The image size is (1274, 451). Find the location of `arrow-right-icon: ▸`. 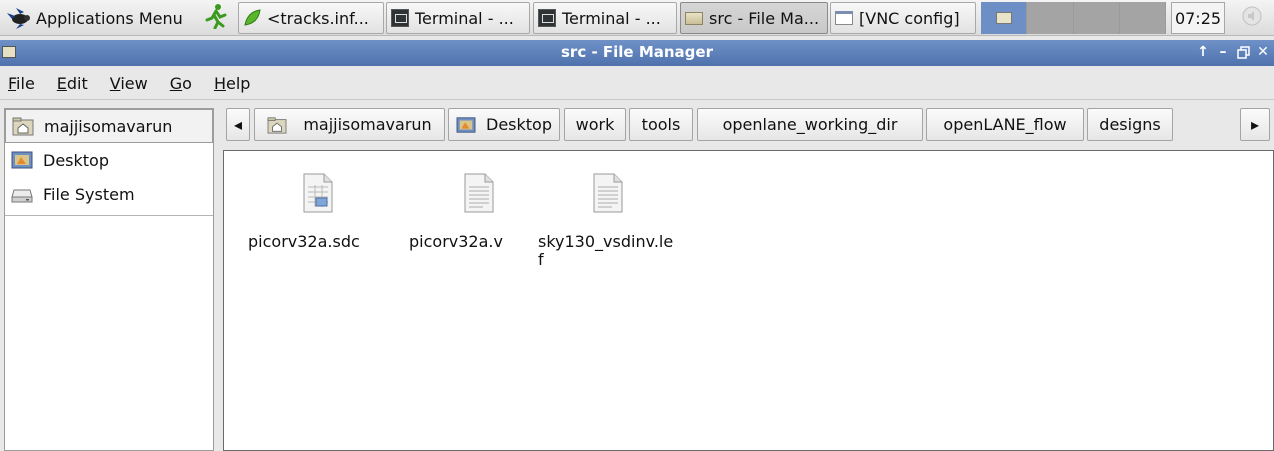

arrow-right-icon: ▸ is located at coordinates (1255, 124).